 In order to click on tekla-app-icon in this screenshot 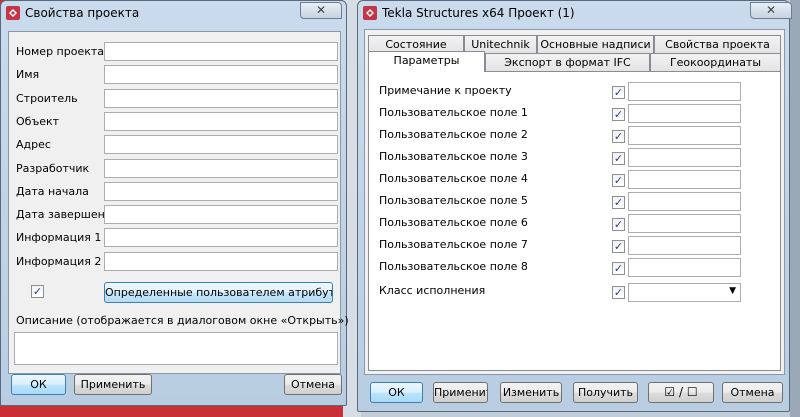, I will do `click(13, 13)`.